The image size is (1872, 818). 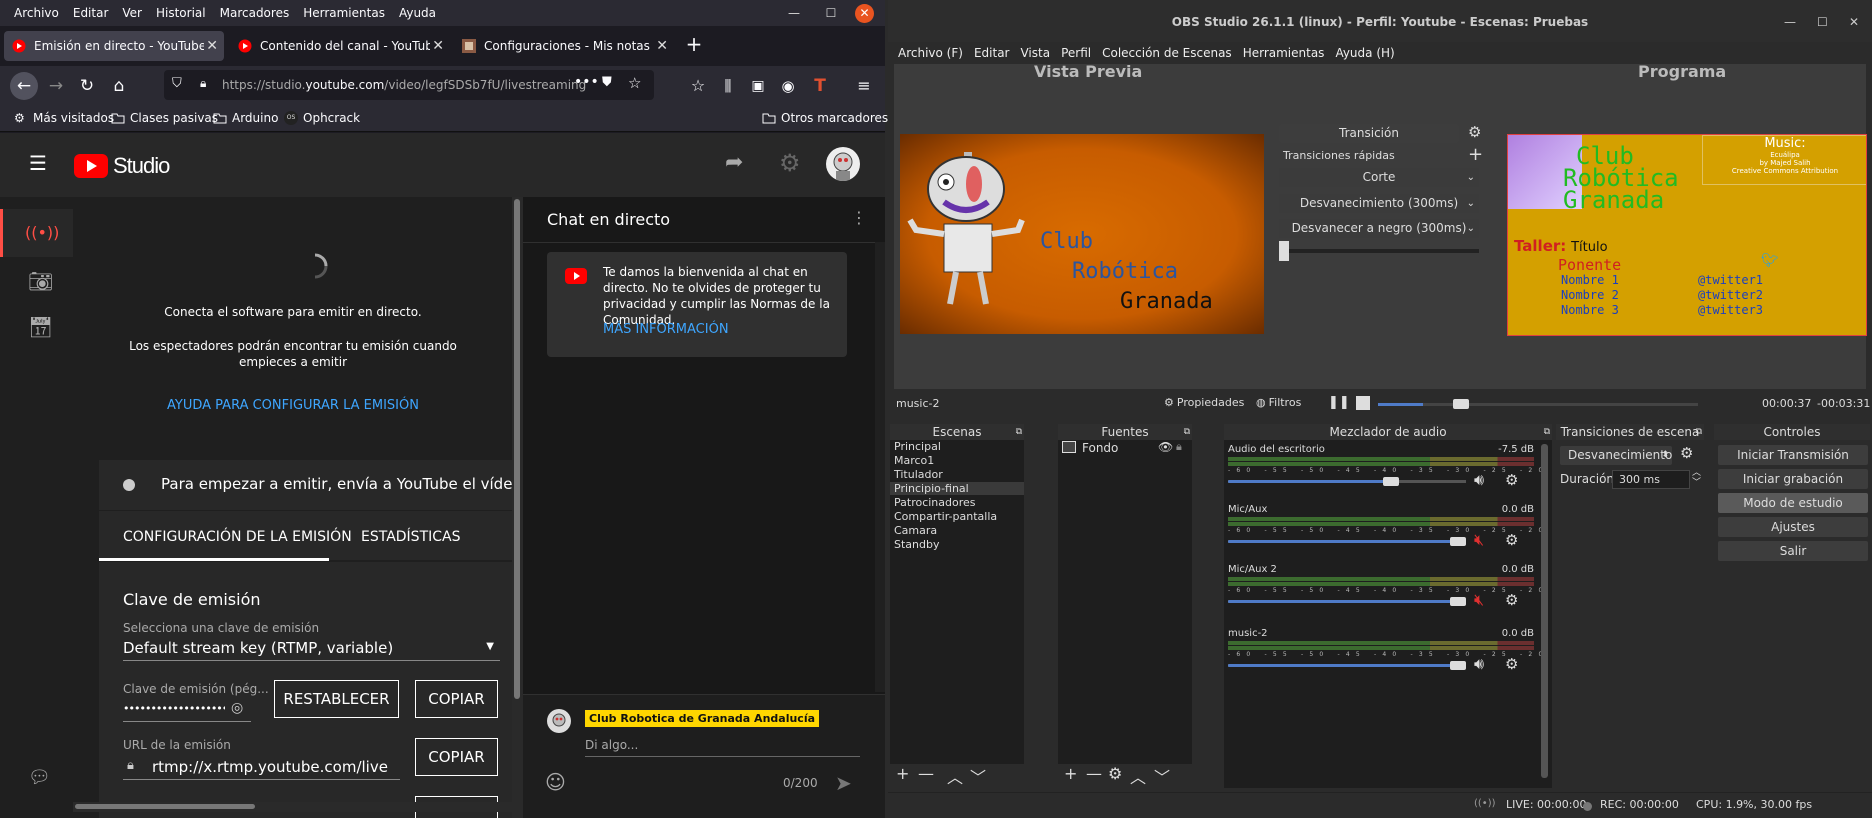 What do you see at coordinates (322, 118) in the screenshot?
I see `bookmark-ophcrack: OS Ophcrack` at bounding box center [322, 118].